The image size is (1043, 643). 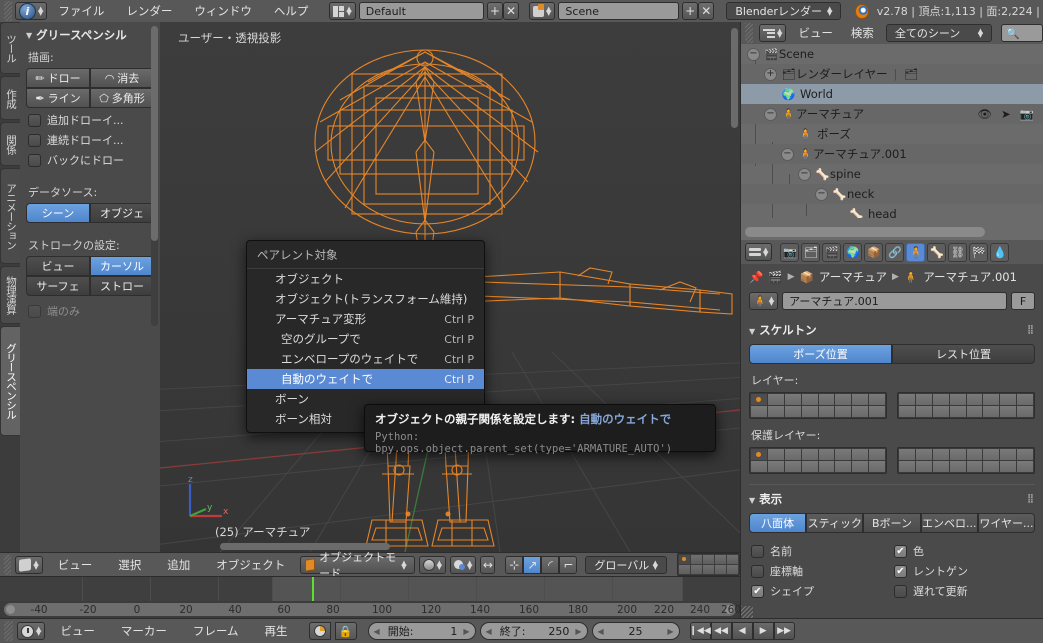 I want to click on breadcrumb-data: アーマチュア.001, so click(x=970, y=277).